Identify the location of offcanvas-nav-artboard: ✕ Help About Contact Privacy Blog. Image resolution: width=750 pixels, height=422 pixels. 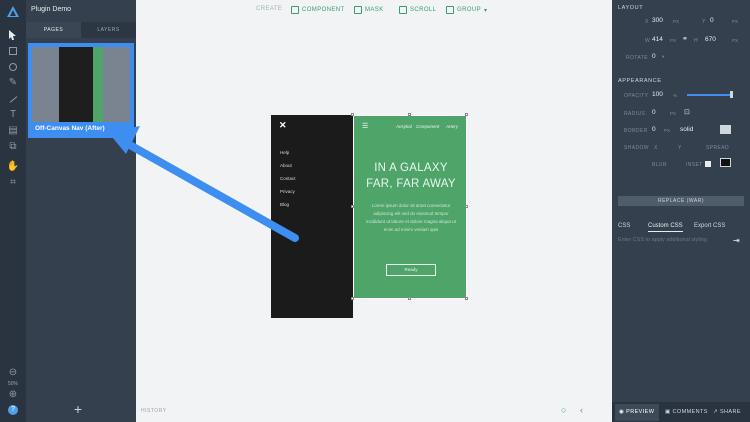
(312, 216).